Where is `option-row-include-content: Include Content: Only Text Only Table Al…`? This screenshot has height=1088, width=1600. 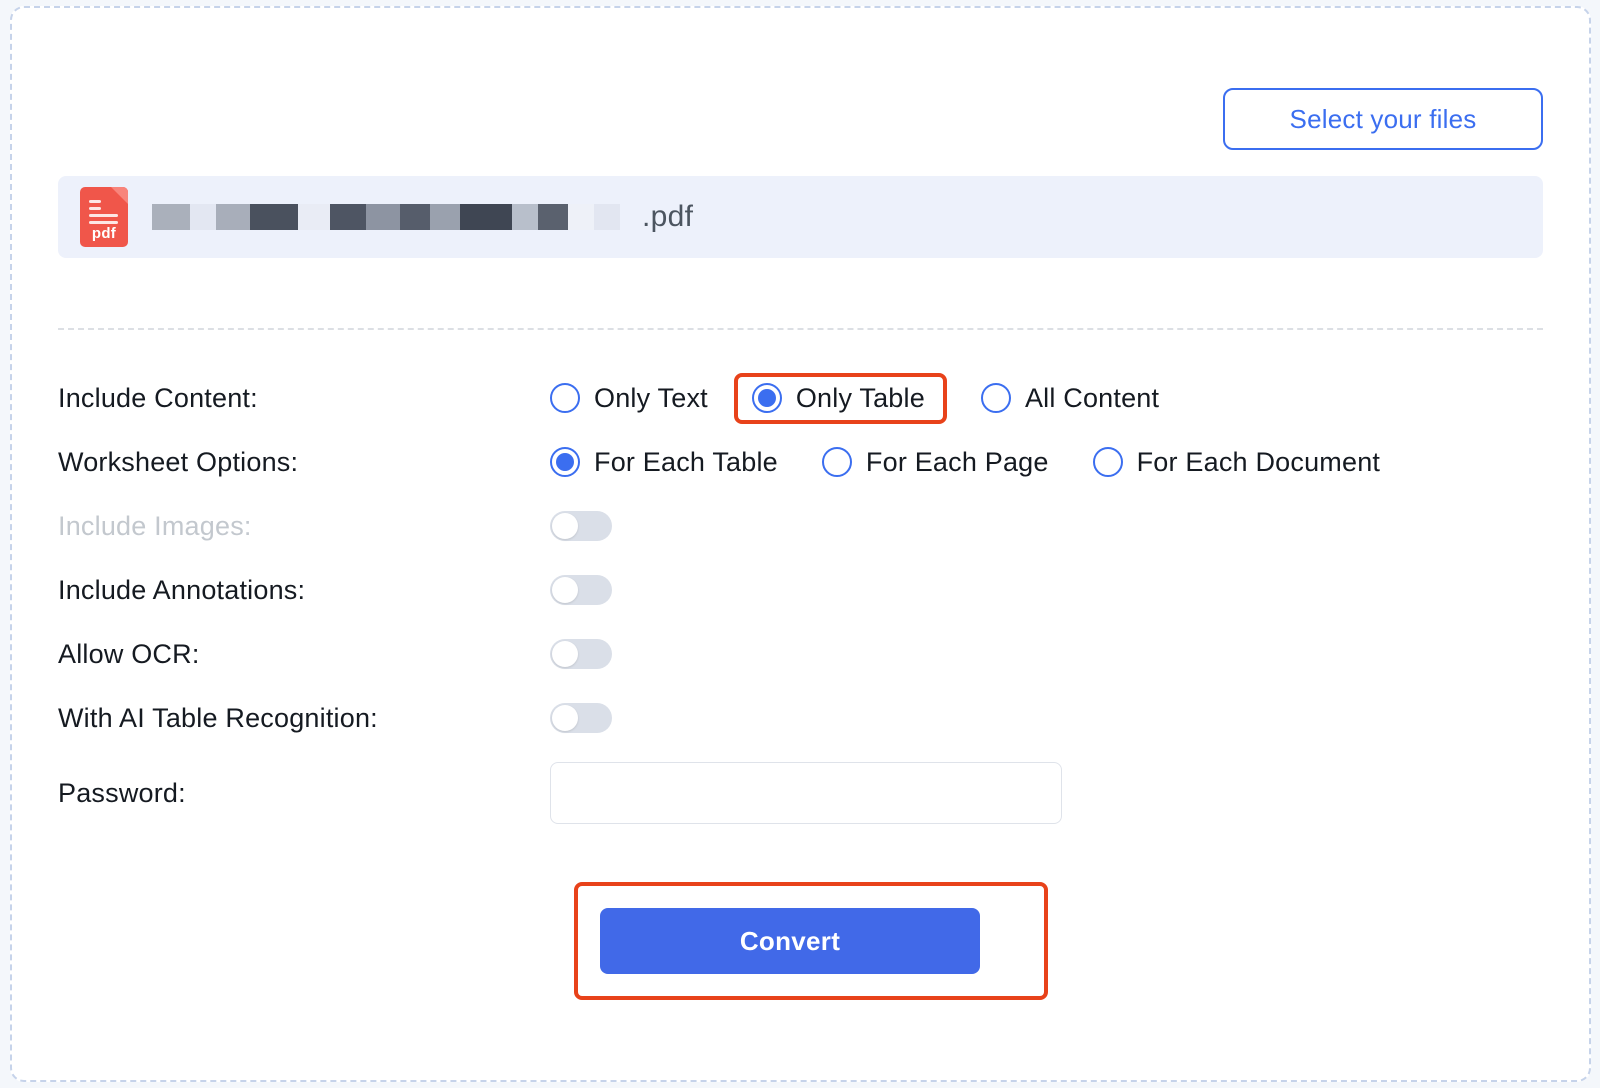
option-row-include-content: Include Content: Only Text Only Table Al… is located at coordinates (800, 398).